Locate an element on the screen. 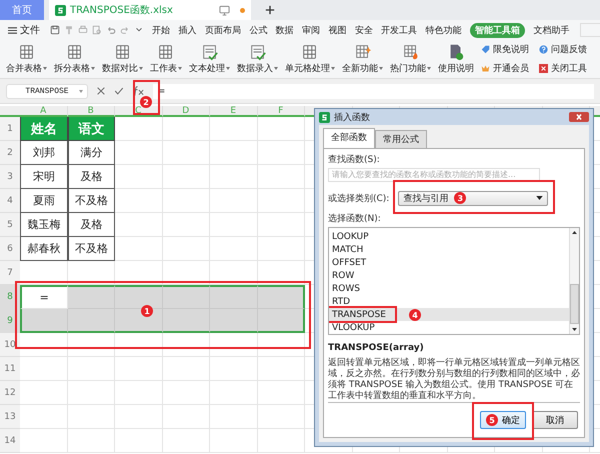 The image size is (600, 454). document-tab: TRANSPOSE函数.xlsx is located at coordinates (150, 10).